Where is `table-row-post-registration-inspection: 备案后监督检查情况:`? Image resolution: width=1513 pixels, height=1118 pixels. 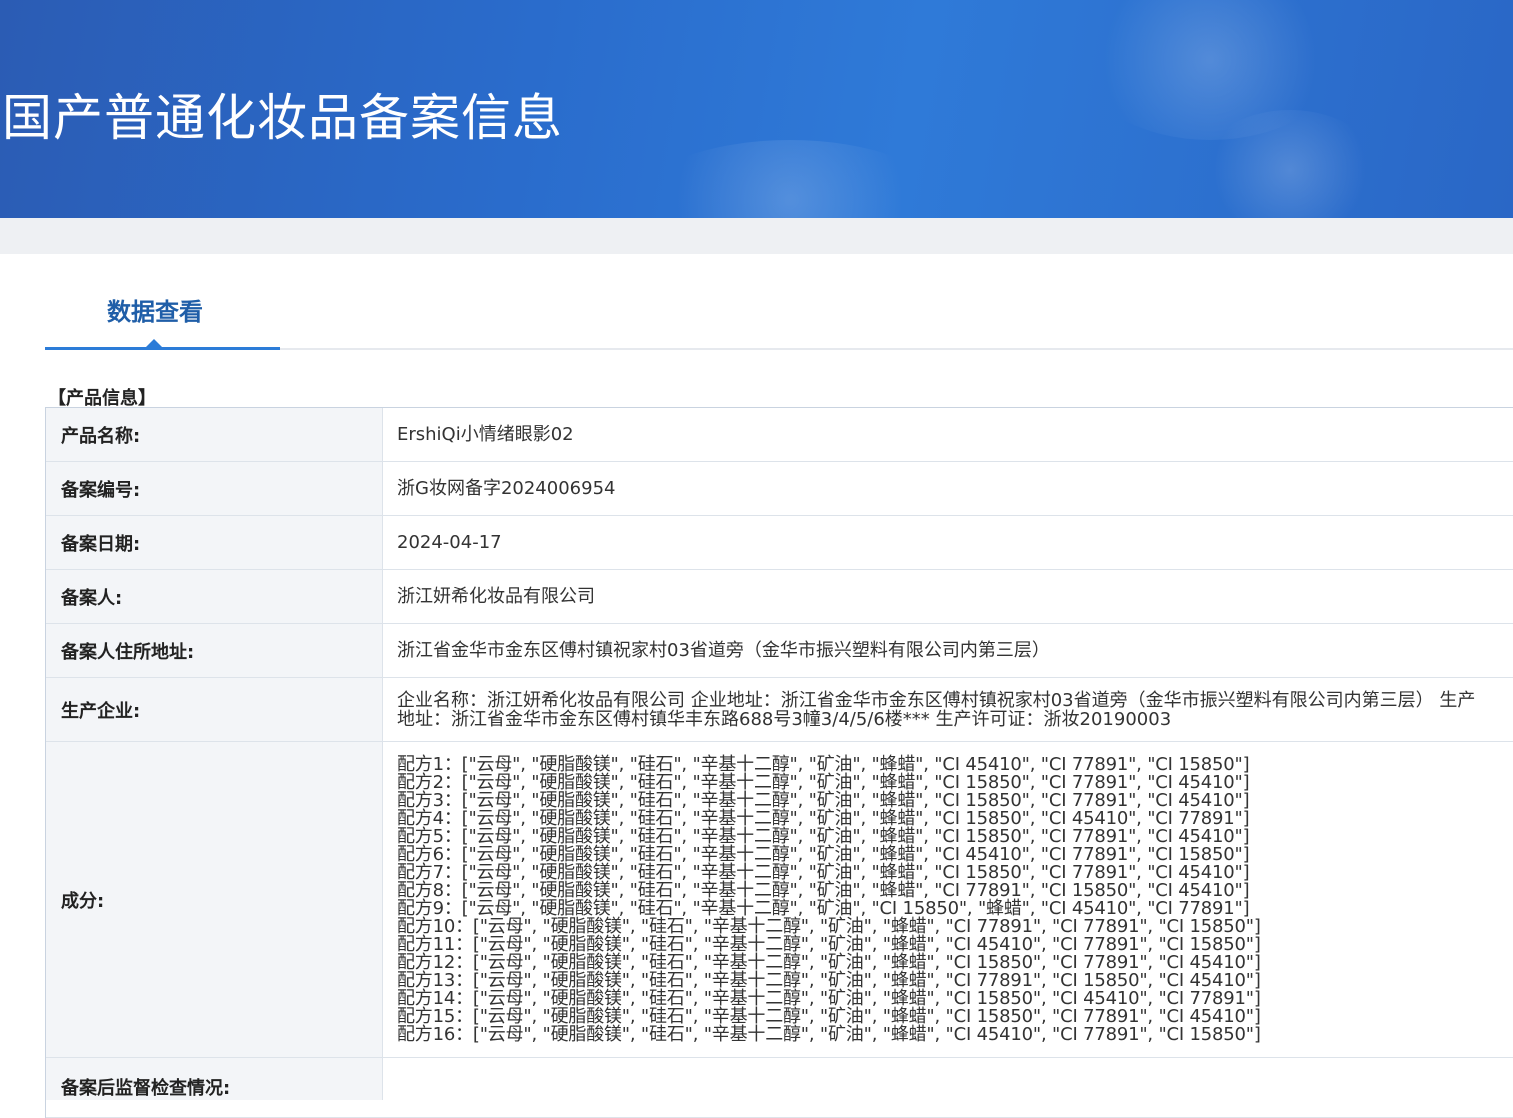
table-row-post-registration-inspection: 备案后监督检查情况: is located at coordinates (779, 1088).